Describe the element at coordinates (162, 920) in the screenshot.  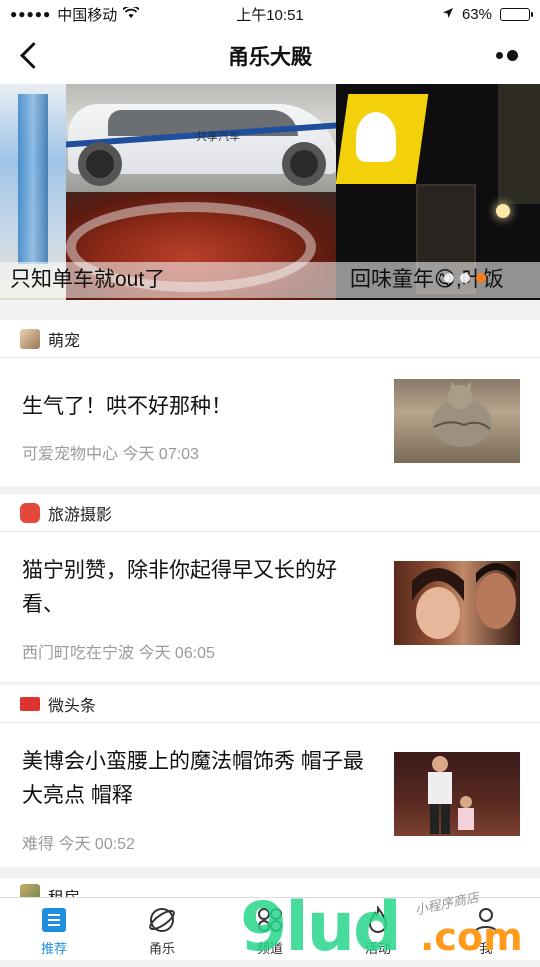
I see `planet-icon` at that location.